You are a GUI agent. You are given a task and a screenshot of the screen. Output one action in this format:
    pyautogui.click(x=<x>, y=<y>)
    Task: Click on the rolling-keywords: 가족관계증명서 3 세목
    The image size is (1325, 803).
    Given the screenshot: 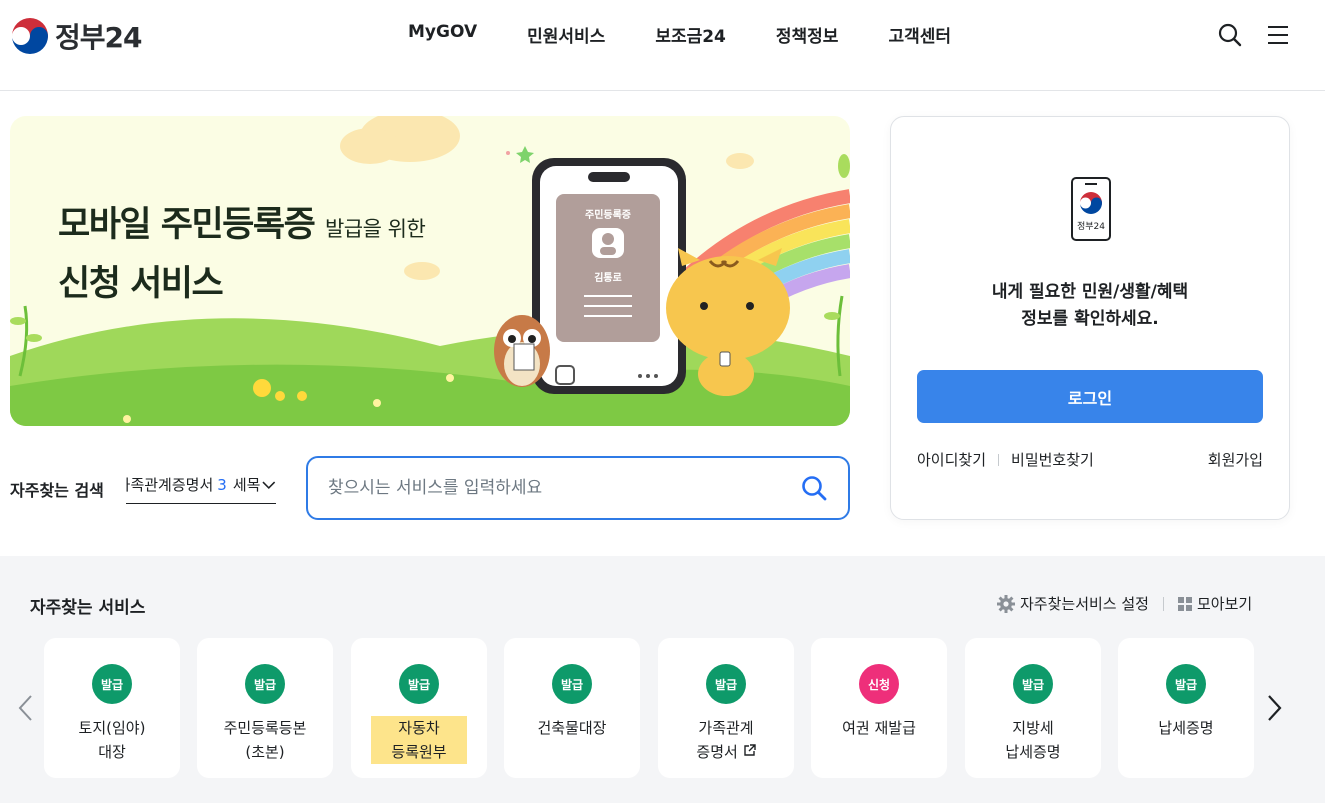 What is the action you would take?
    pyautogui.click(x=201, y=485)
    